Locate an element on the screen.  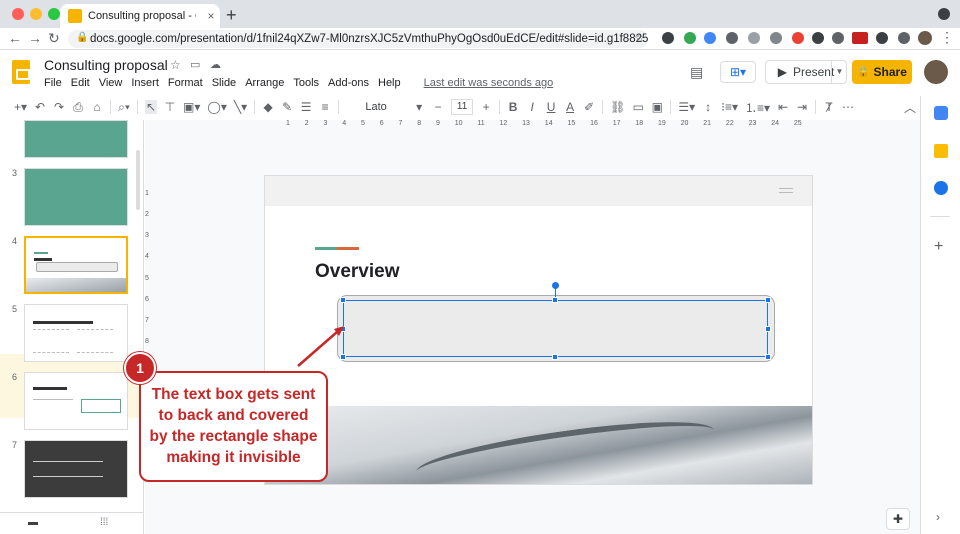
numbered-list-icon: ⒈≡▾ is located at coordinates (757, 107).